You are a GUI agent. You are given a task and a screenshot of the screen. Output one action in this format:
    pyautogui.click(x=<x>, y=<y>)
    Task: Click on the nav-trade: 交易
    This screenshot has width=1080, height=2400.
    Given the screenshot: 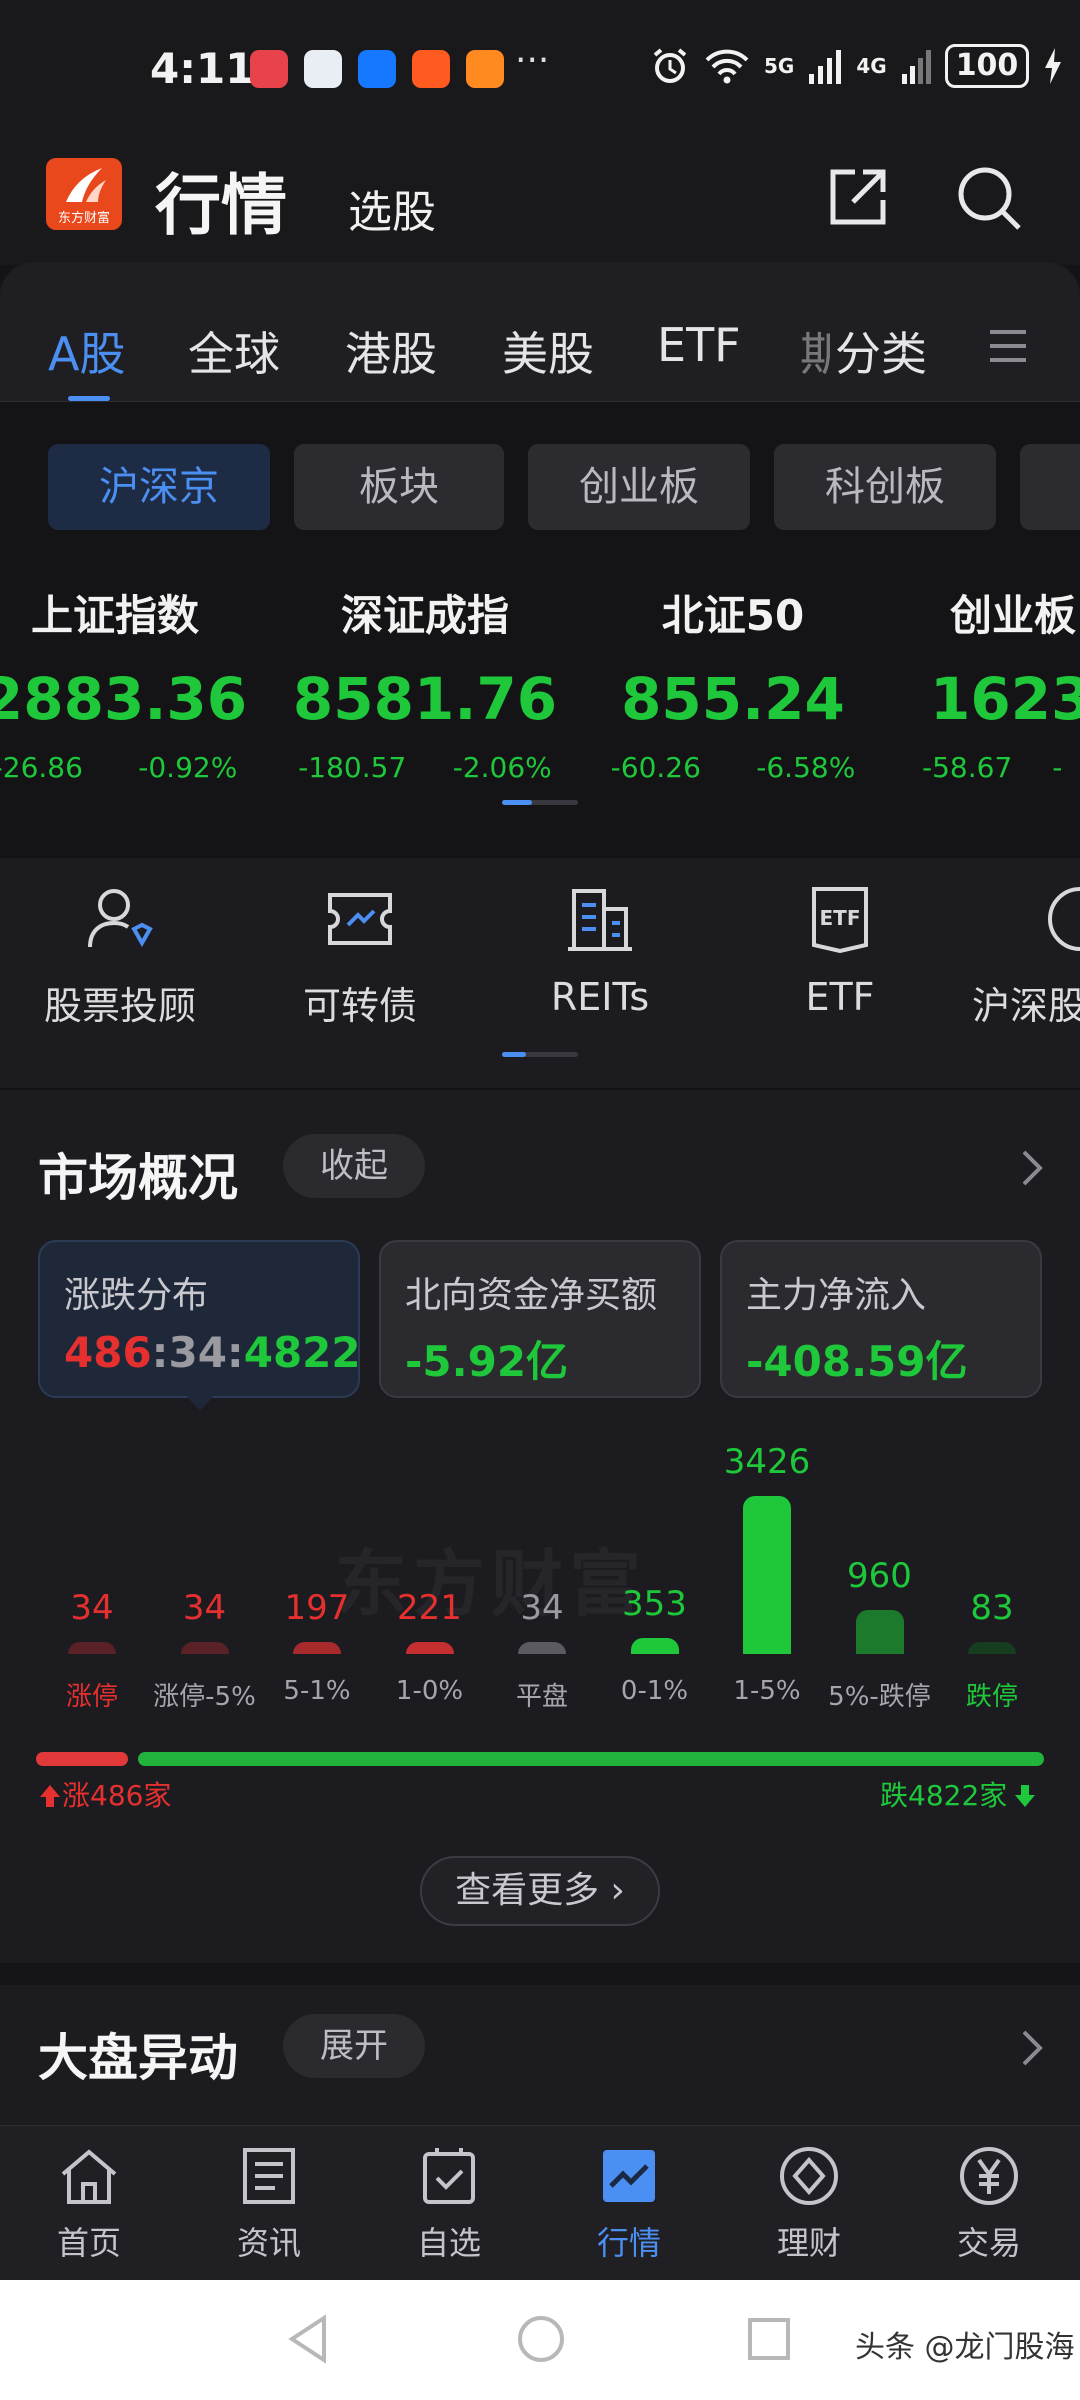 What is the action you would take?
    pyautogui.click(x=989, y=2205)
    